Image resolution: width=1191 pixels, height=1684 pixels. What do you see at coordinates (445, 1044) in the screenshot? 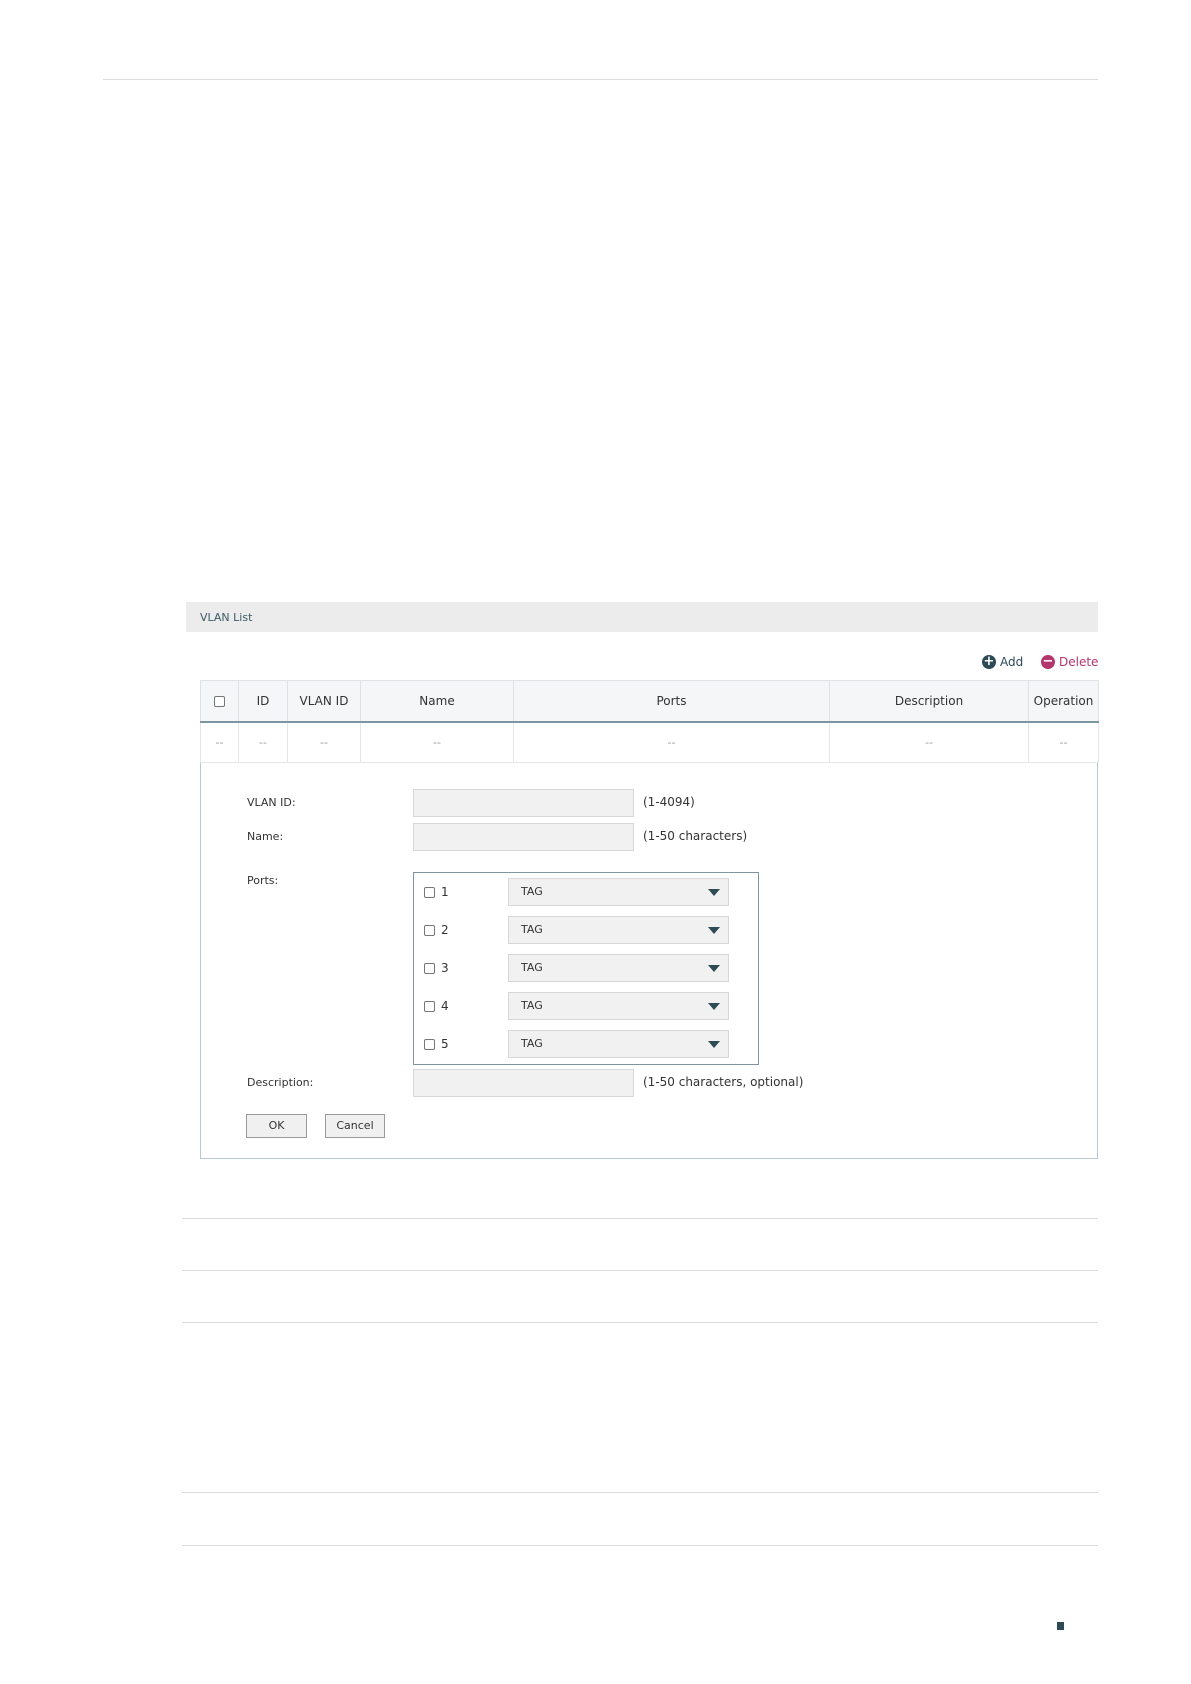
I see `port-number: 5` at bounding box center [445, 1044].